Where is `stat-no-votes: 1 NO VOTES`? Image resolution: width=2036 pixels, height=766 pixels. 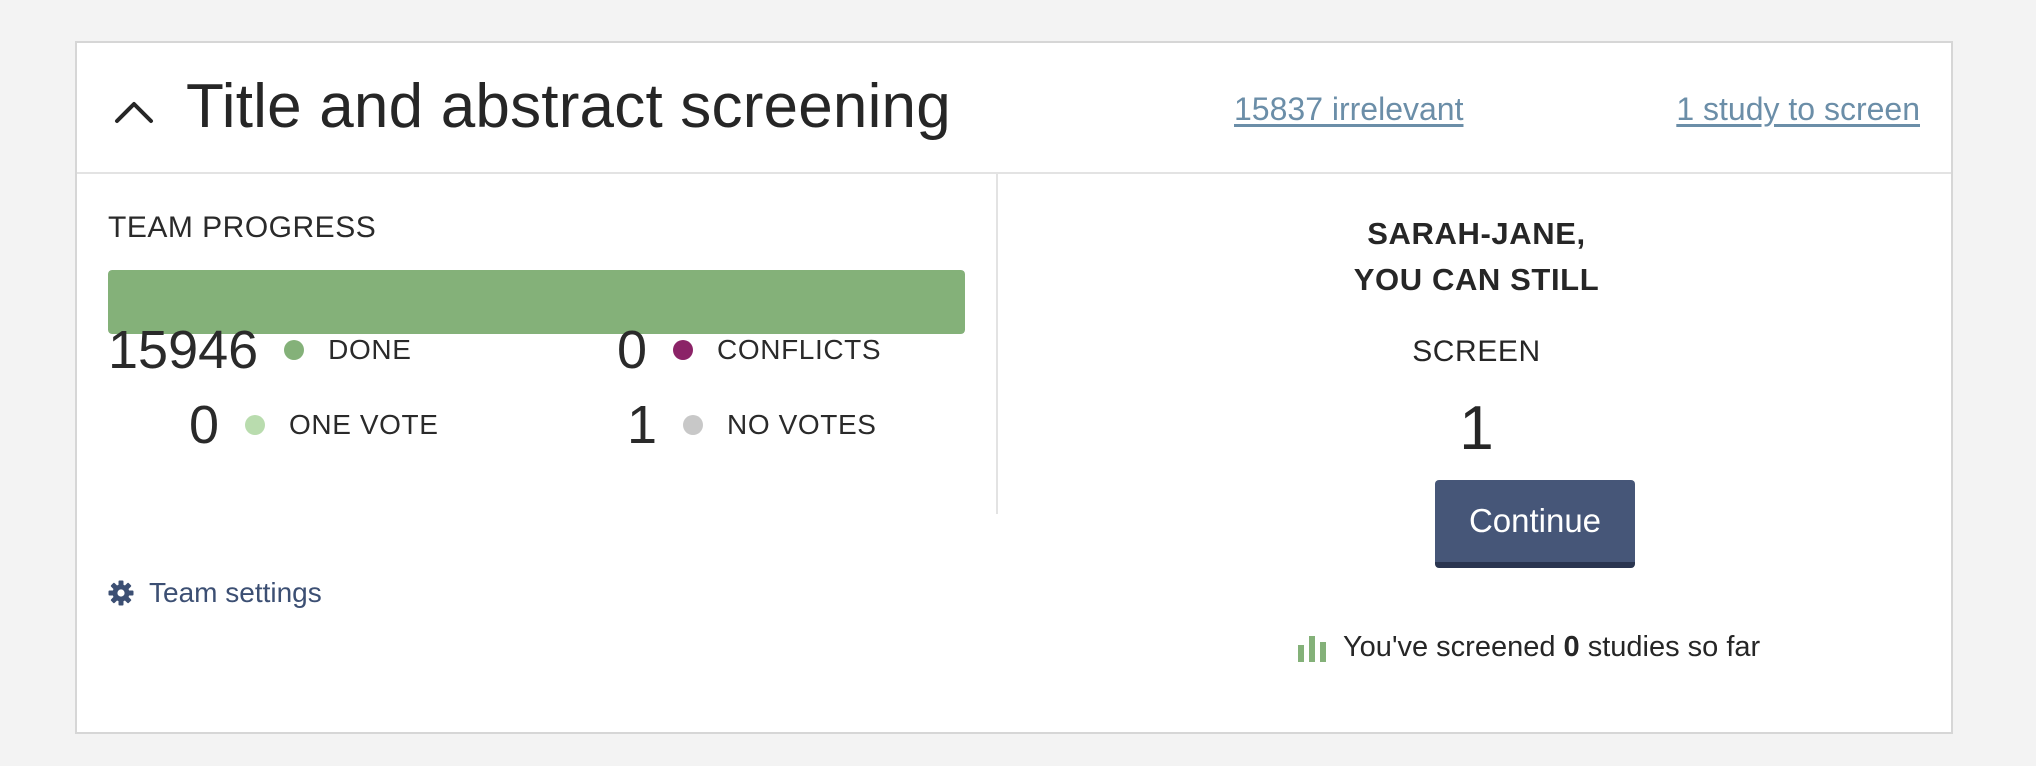 stat-no-votes: 1 NO VOTES is located at coordinates (752, 425).